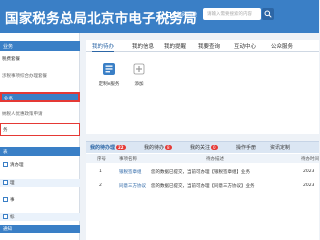 Image resolution: width=320 pixels, height=240 pixels. I want to click on search-button, so click(268, 14).